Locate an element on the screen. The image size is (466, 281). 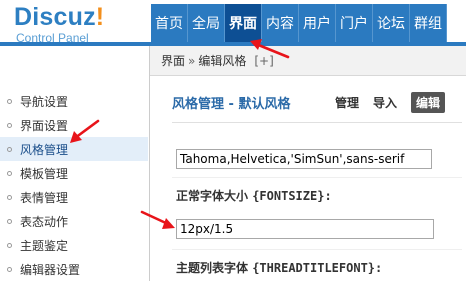
sidebar-item-label: 界面设置 is located at coordinates (44, 125).